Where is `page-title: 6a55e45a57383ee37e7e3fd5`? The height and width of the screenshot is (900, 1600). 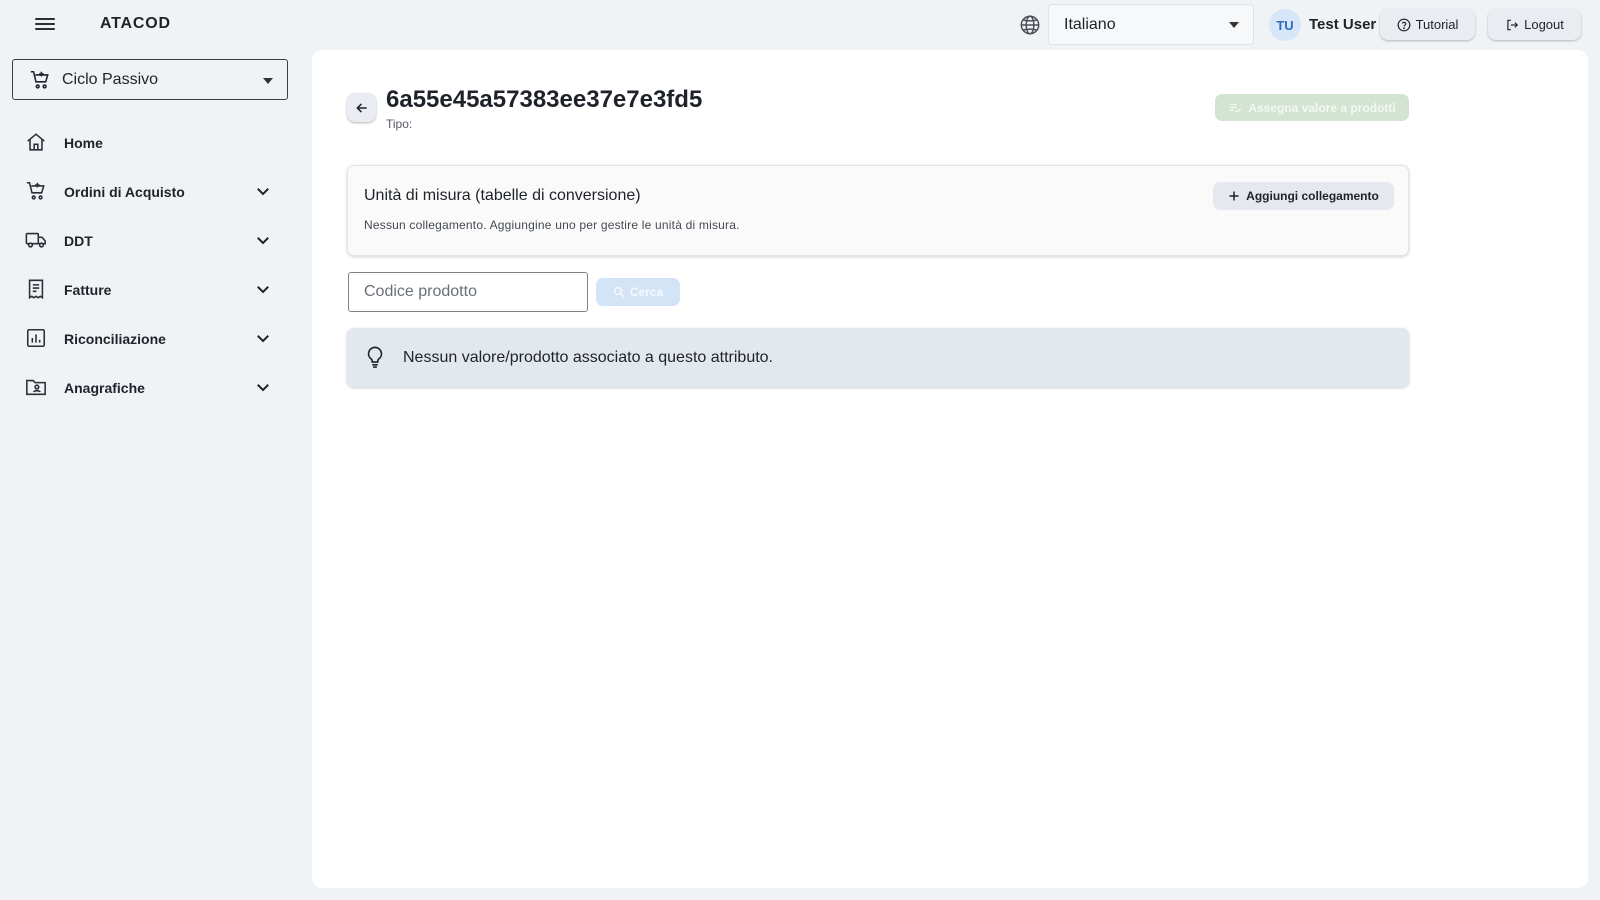
page-title: 6a55e45a57383ee37e7e3fd5 is located at coordinates (544, 99).